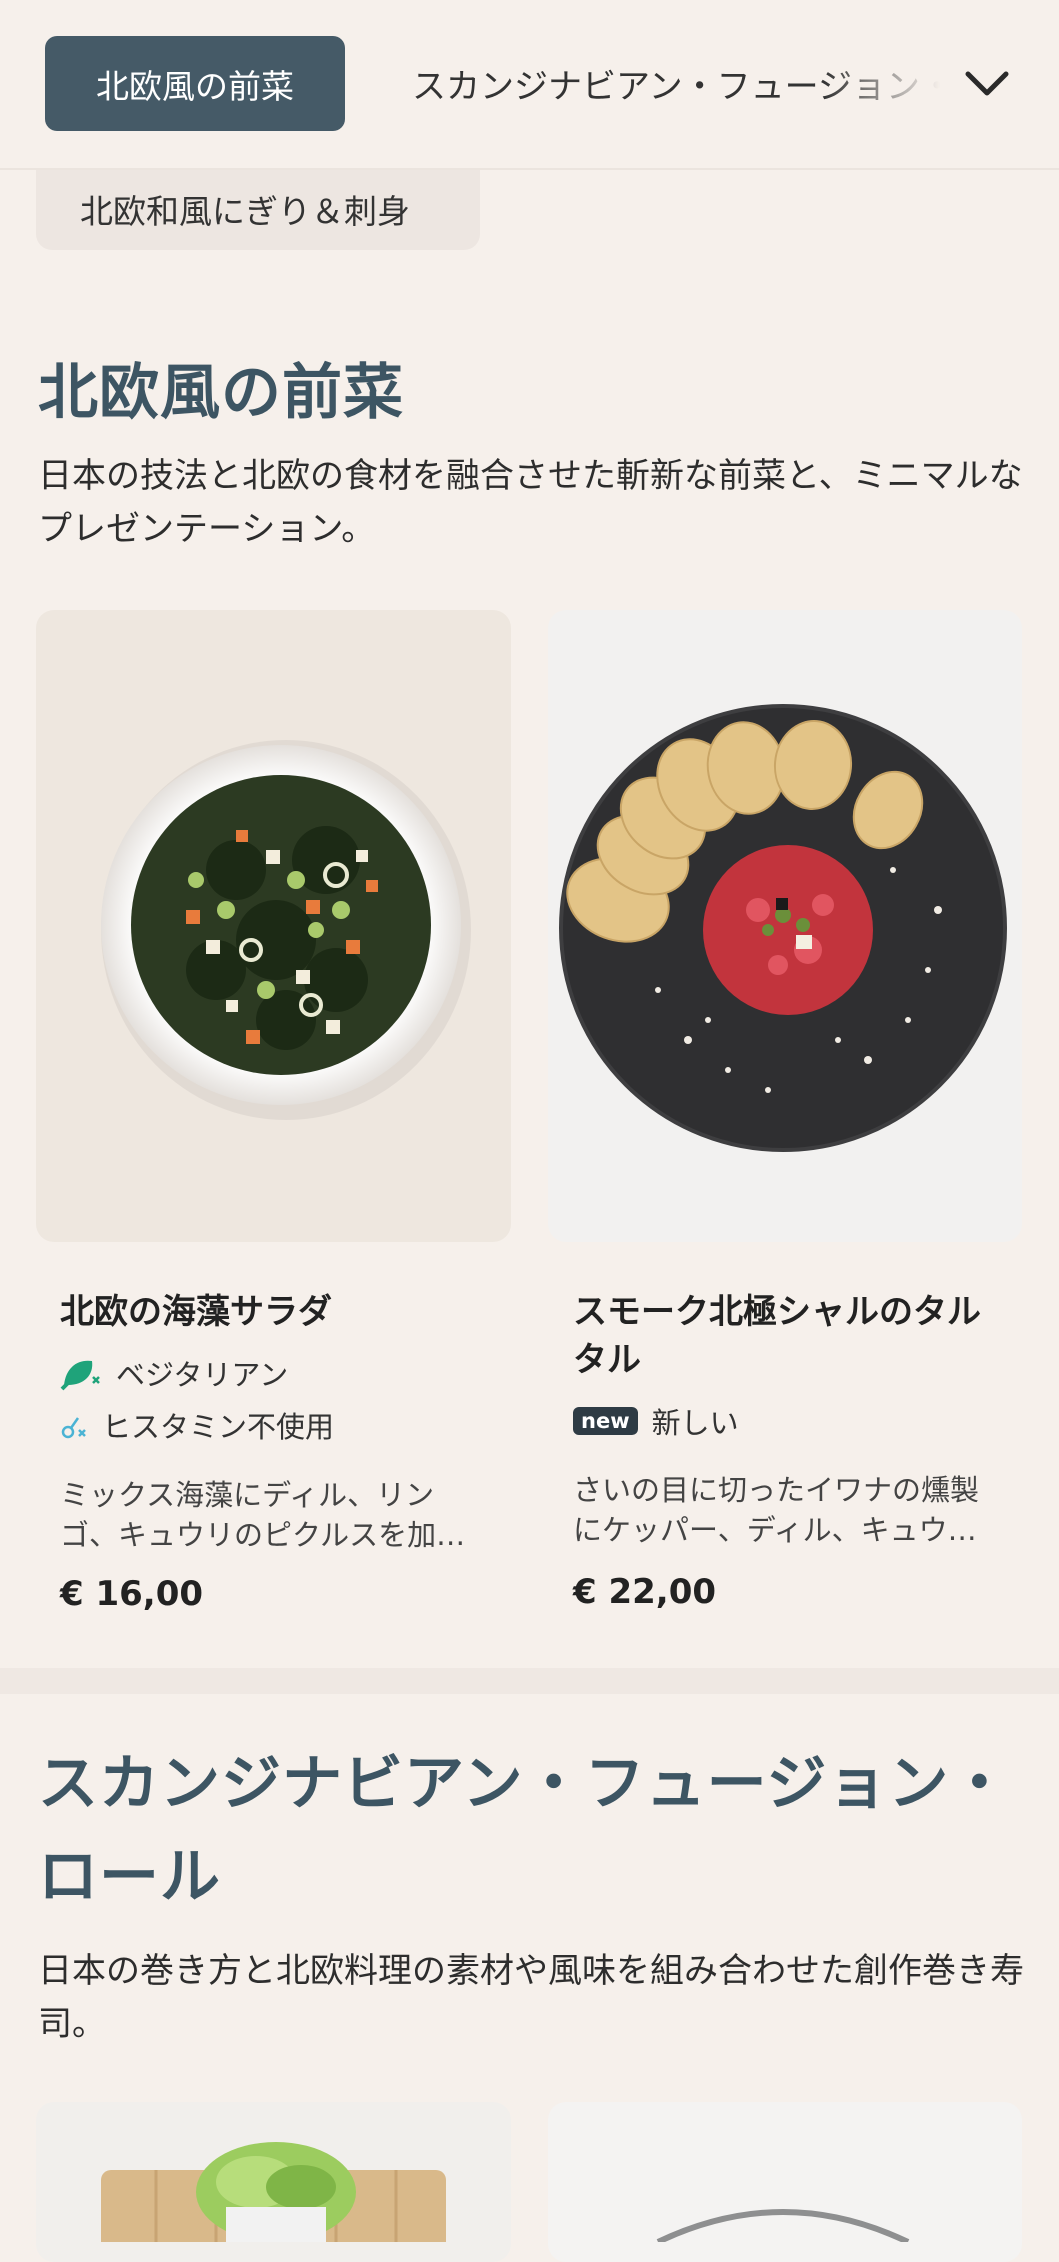 This screenshot has height=2262, width=1059. Describe the element at coordinates (202, 1375) in the screenshot. I see `tag-label: ベジタリアン` at that location.